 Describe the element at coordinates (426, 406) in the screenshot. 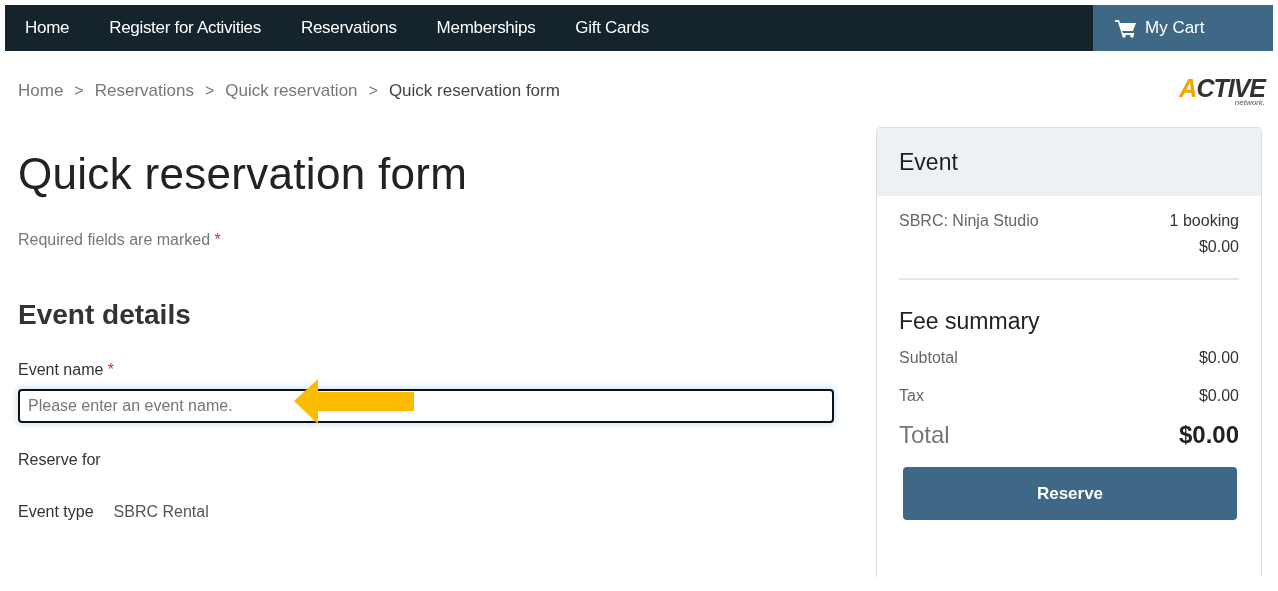

I see `event-name-field: Please enter an event name.` at that location.